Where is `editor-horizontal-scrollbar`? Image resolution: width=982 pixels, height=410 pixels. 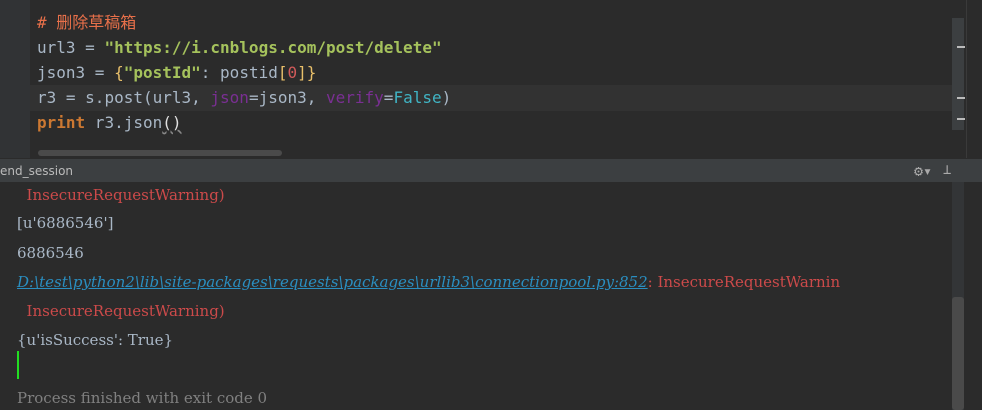
editor-horizontal-scrollbar is located at coordinates (160, 153).